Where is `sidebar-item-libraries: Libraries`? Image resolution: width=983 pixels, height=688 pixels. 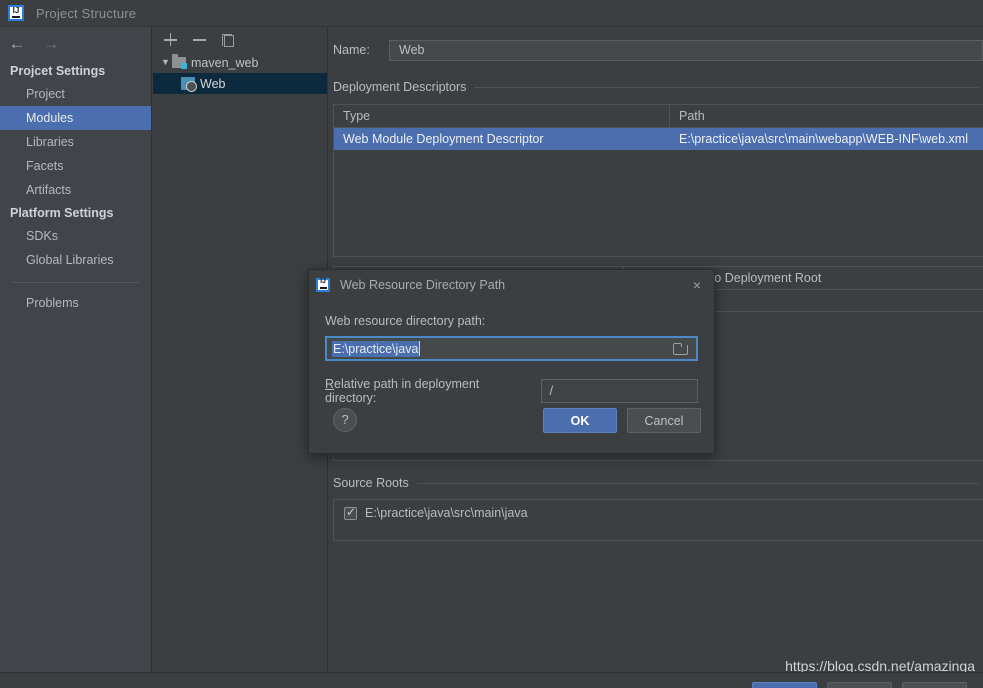 sidebar-item-libraries: Libraries is located at coordinates (75, 142).